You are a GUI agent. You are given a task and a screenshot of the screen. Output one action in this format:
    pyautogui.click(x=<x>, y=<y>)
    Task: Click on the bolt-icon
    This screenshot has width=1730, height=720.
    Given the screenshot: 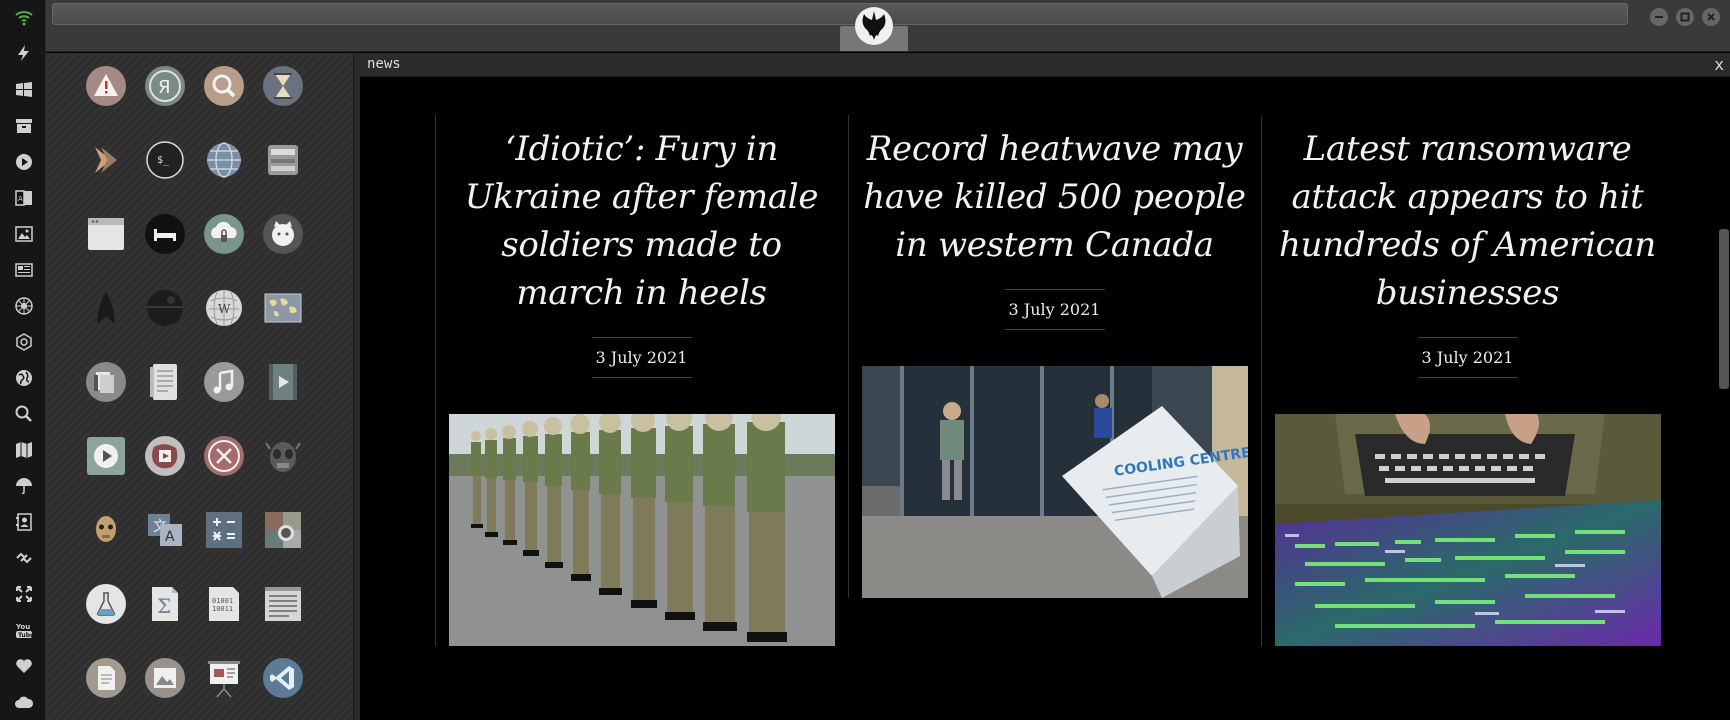 What is the action you would take?
    pyautogui.click(x=24, y=53)
    